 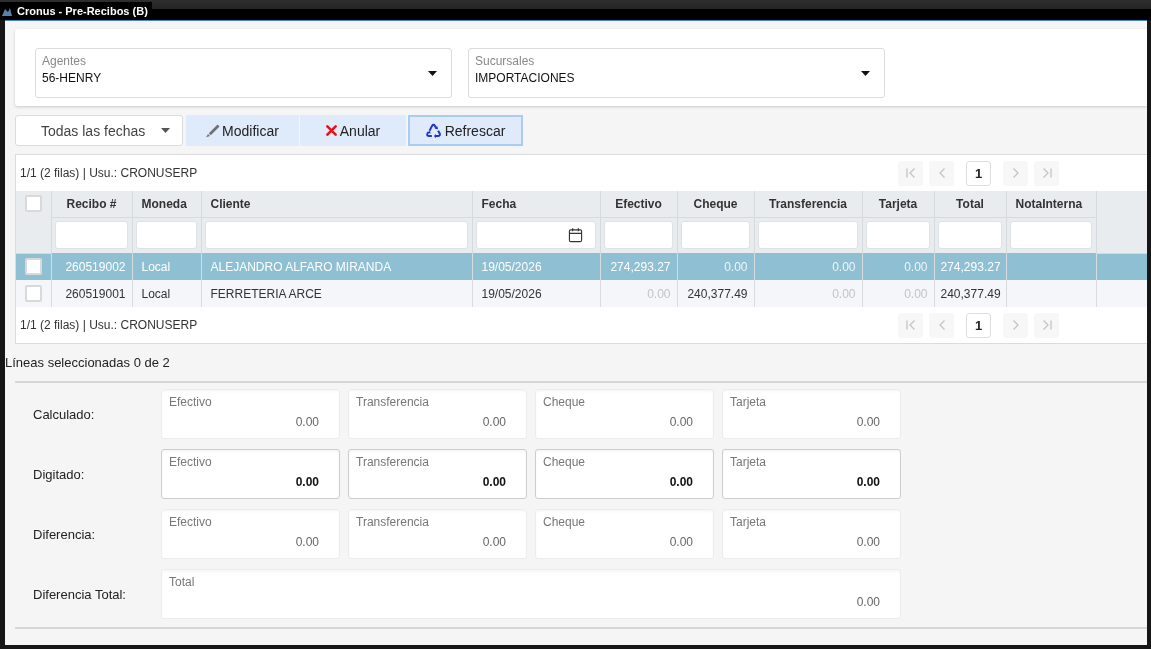 What do you see at coordinates (64, 414) in the screenshot?
I see `row-label: Calculado:` at bounding box center [64, 414].